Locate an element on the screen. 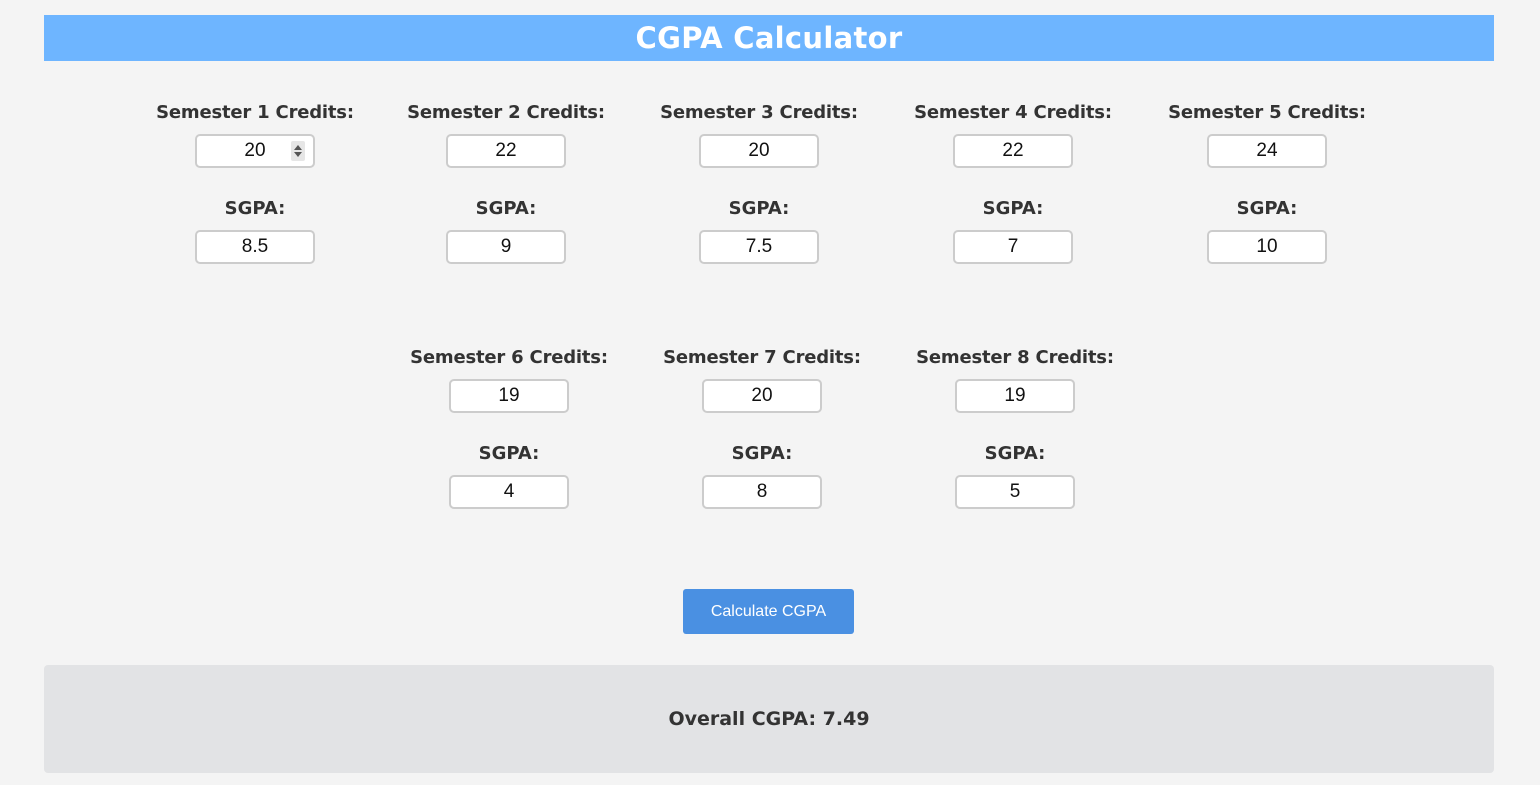  semester-2-credits-label: Semester 2 Credits: is located at coordinates (506, 112).